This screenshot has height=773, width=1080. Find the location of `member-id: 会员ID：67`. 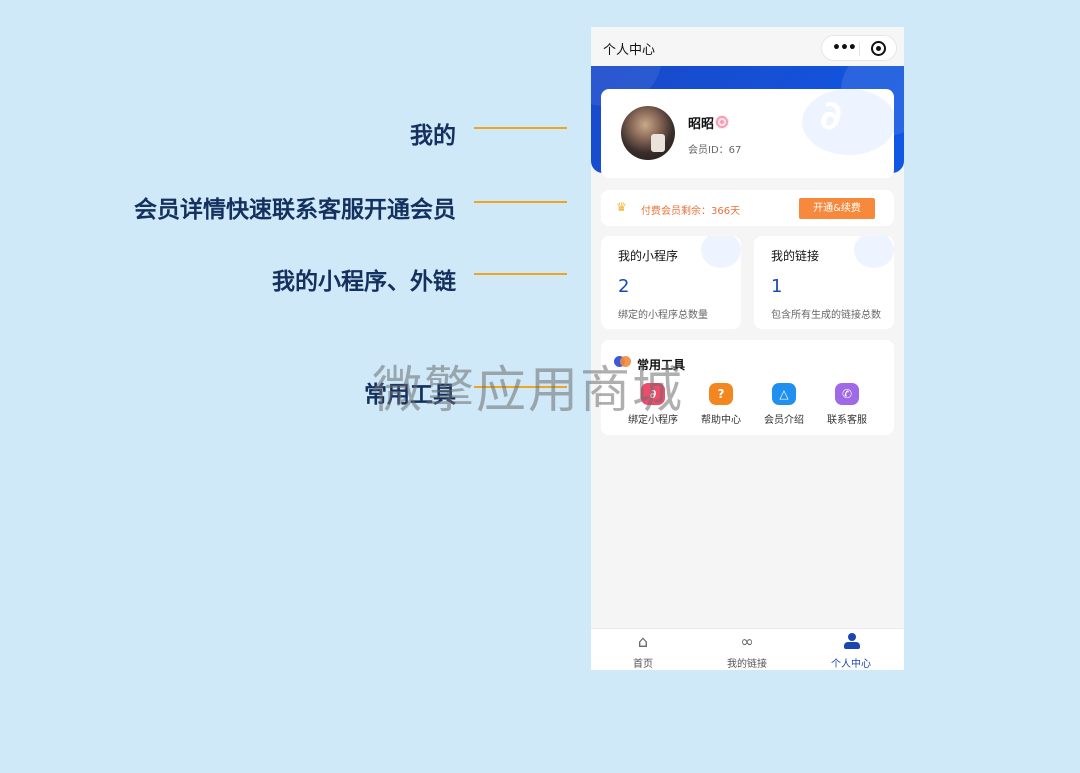

member-id: 会员ID：67 is located at coordinates (715, 150).